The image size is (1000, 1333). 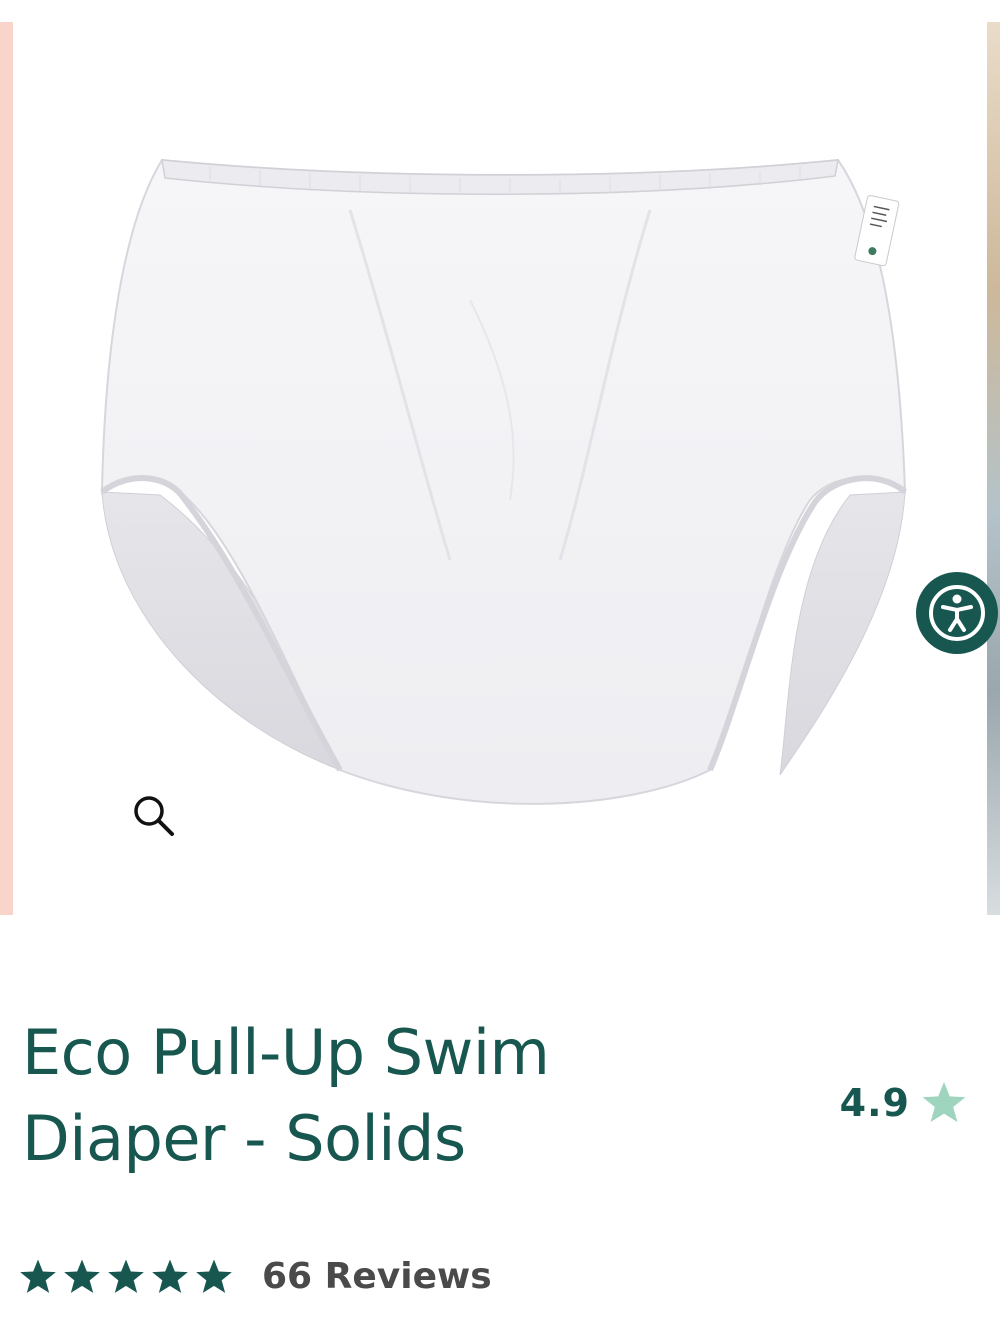 I want to click on search-icon, so click(x=154, y=816).